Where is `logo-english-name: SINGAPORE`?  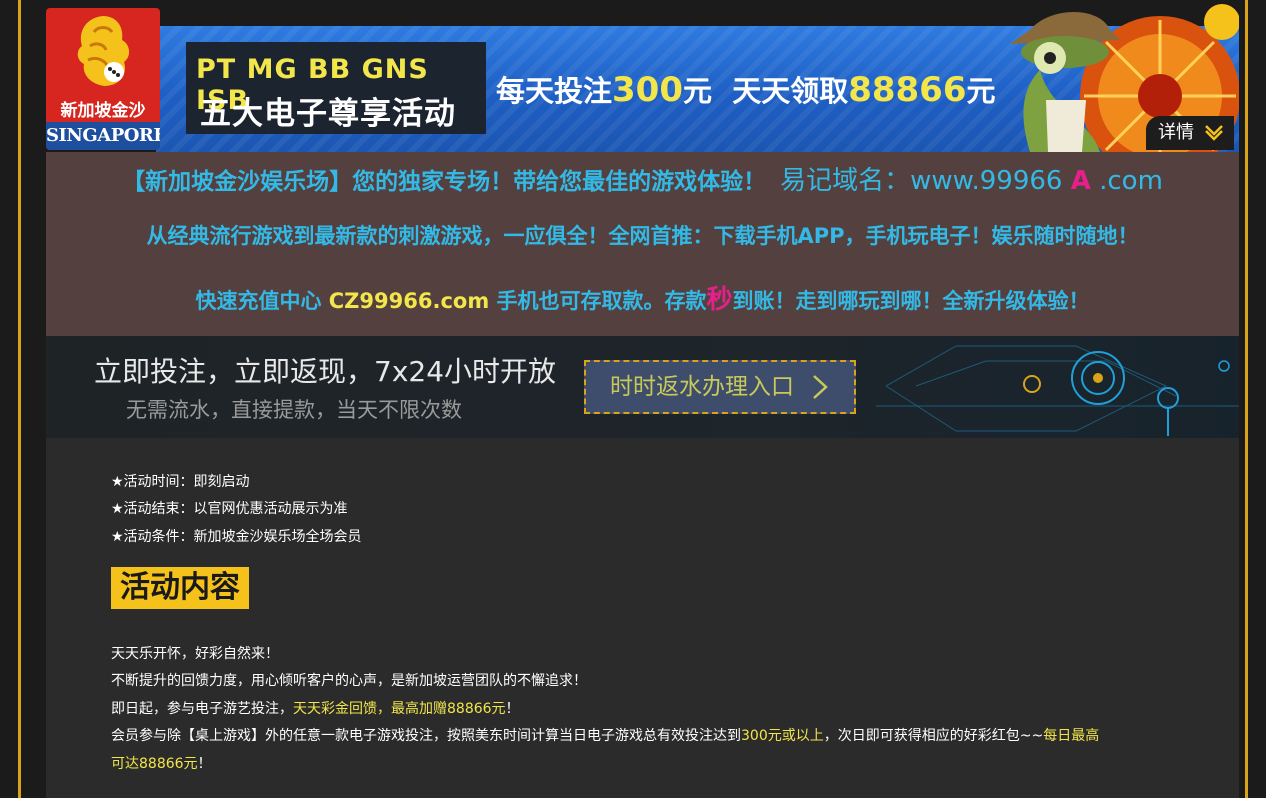
logo-english-name: SINGAPORE is located at coordinates (103, 136).